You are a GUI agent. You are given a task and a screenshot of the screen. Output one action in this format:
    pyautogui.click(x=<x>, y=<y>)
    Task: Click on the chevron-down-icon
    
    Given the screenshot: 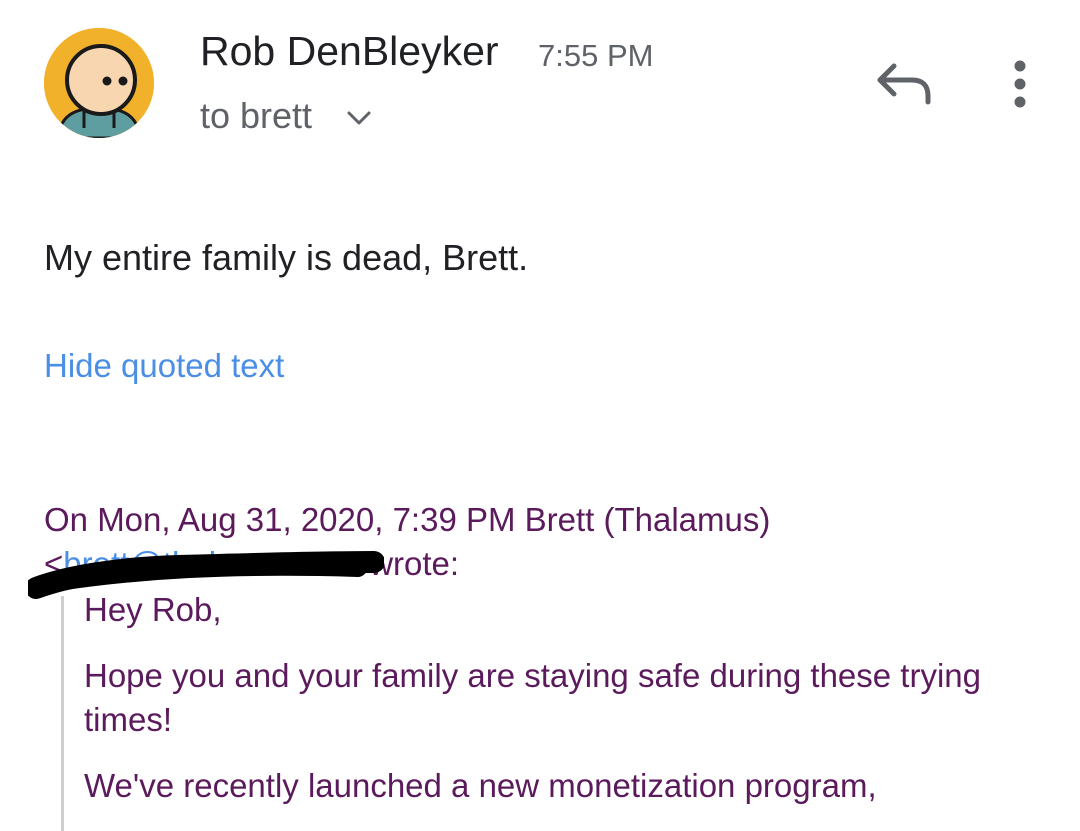 What is the action you would take?
    pyautogui.click(x=359, y=118)
    